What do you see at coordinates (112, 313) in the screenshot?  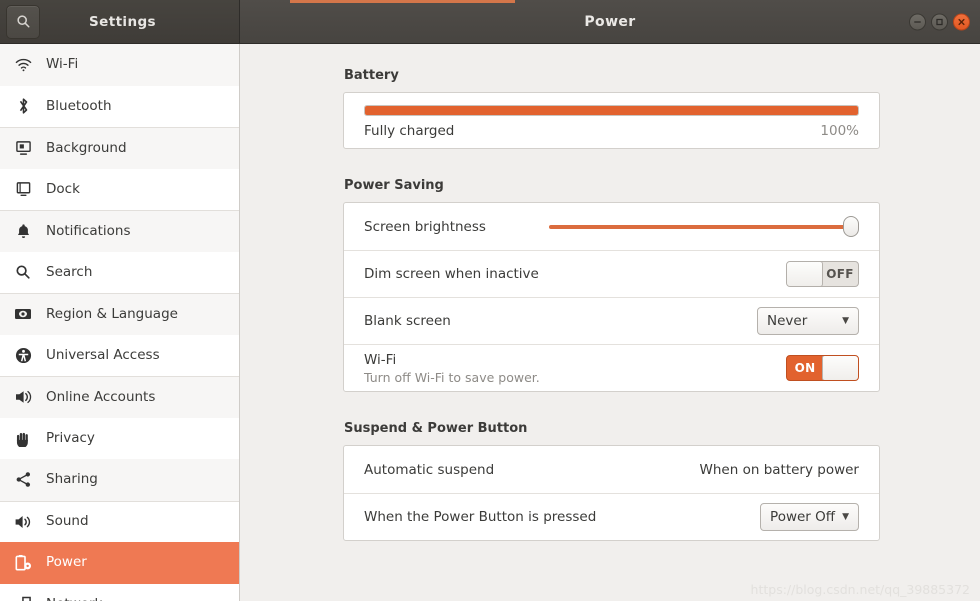 I see `sidebar-item-label: Region & Language` at bounding box center [112, 313].